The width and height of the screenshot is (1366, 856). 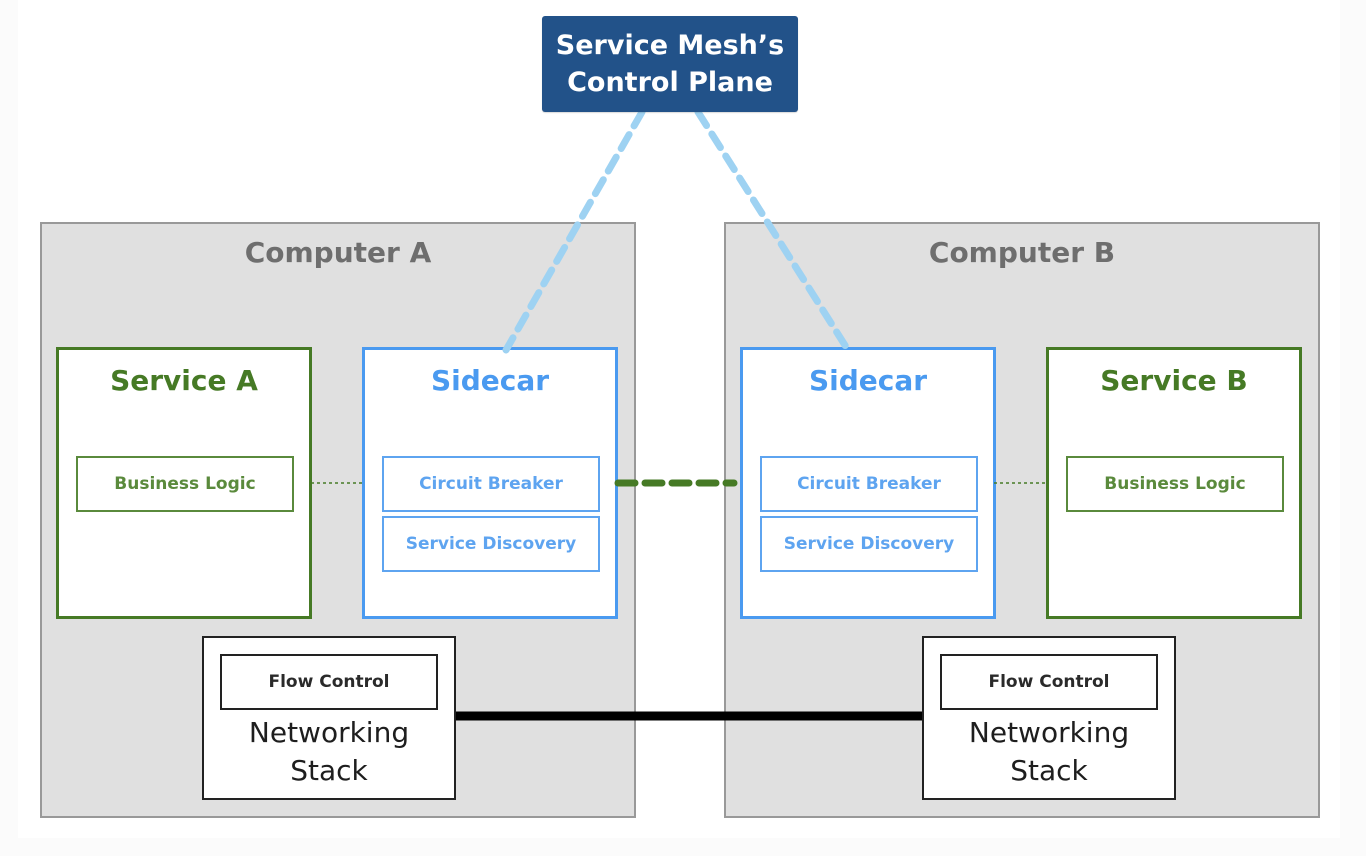 What do you see at coordinates (1022, 252) in the screenshot?
I see `computer-b-title: Computer B` at bounding box center [1022, 252].